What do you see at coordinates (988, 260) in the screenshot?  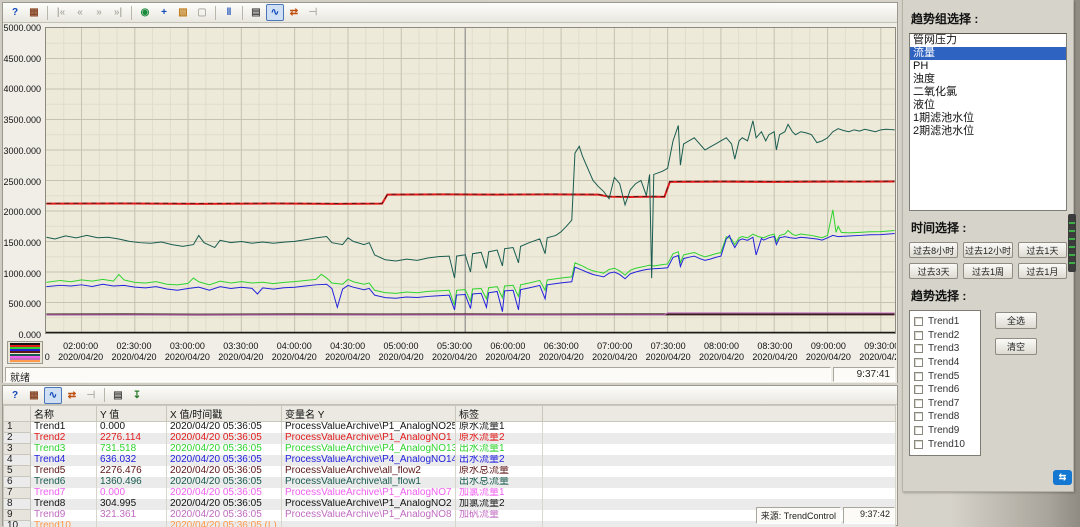 I see `time-buttons: 过去8小时 过去12小时 过去1天过去3天 过去1周 过去1月` at bounding box center [988, 260].